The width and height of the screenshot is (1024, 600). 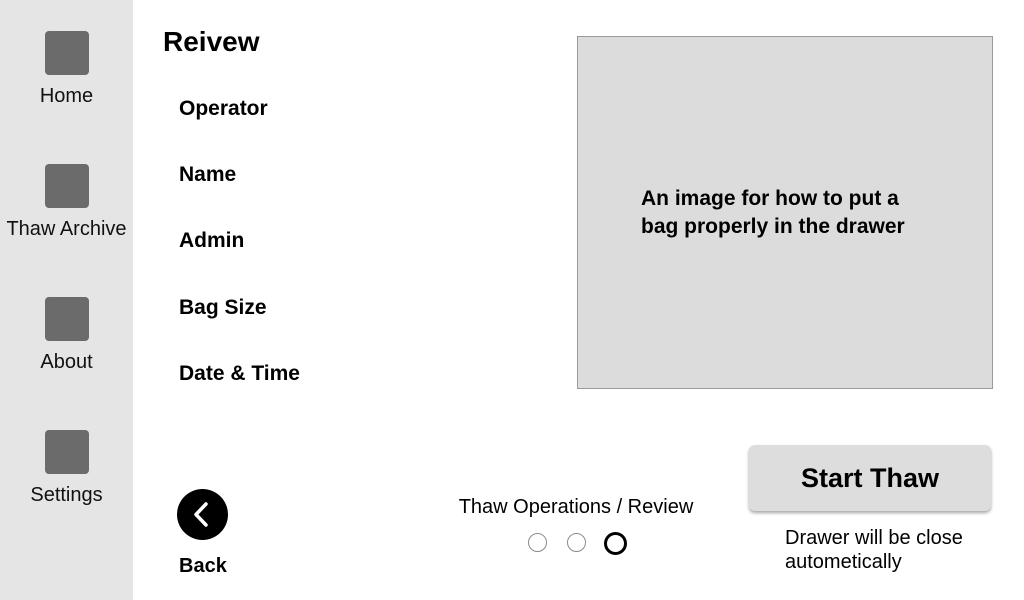 What do you see at coordinates (66, 96) in the screenshot?
I see `sidebar-item-label: Home` at bounding box center [66, 96].